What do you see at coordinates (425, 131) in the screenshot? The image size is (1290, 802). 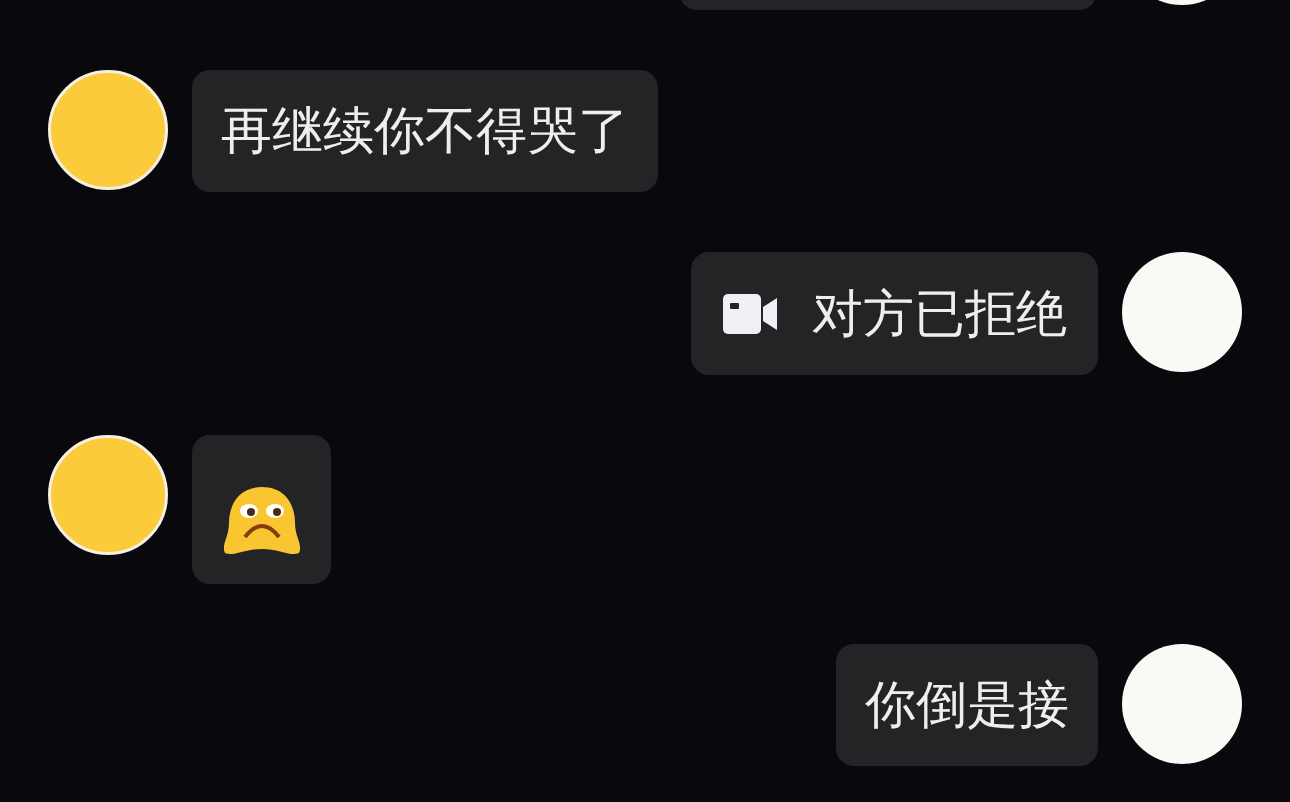 I see `message-text: 再继续你不得哭了` at bounding box center [425, 131].